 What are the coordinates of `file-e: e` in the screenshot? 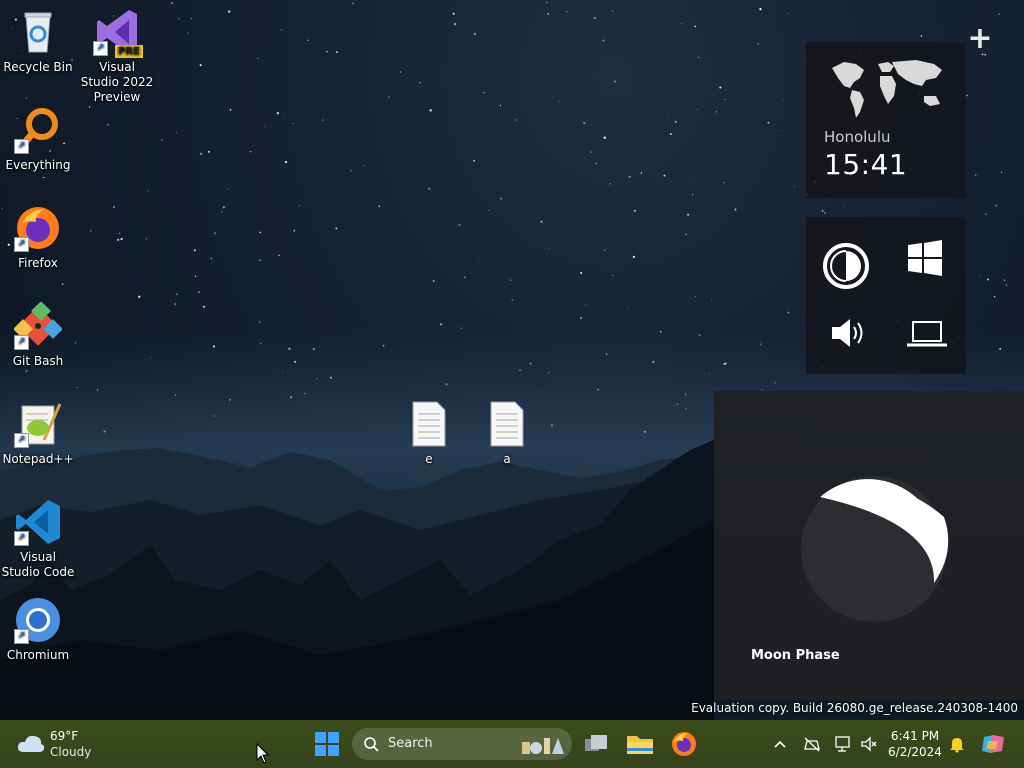 It's located at (429, 433).